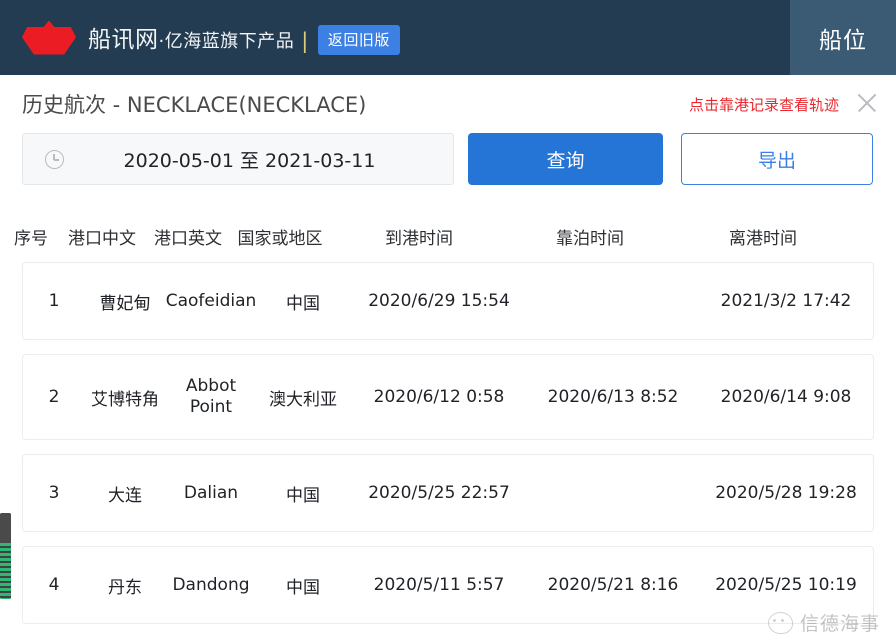  I want to click on cell-port-cn: 曹妃甸, so click(125, 303).